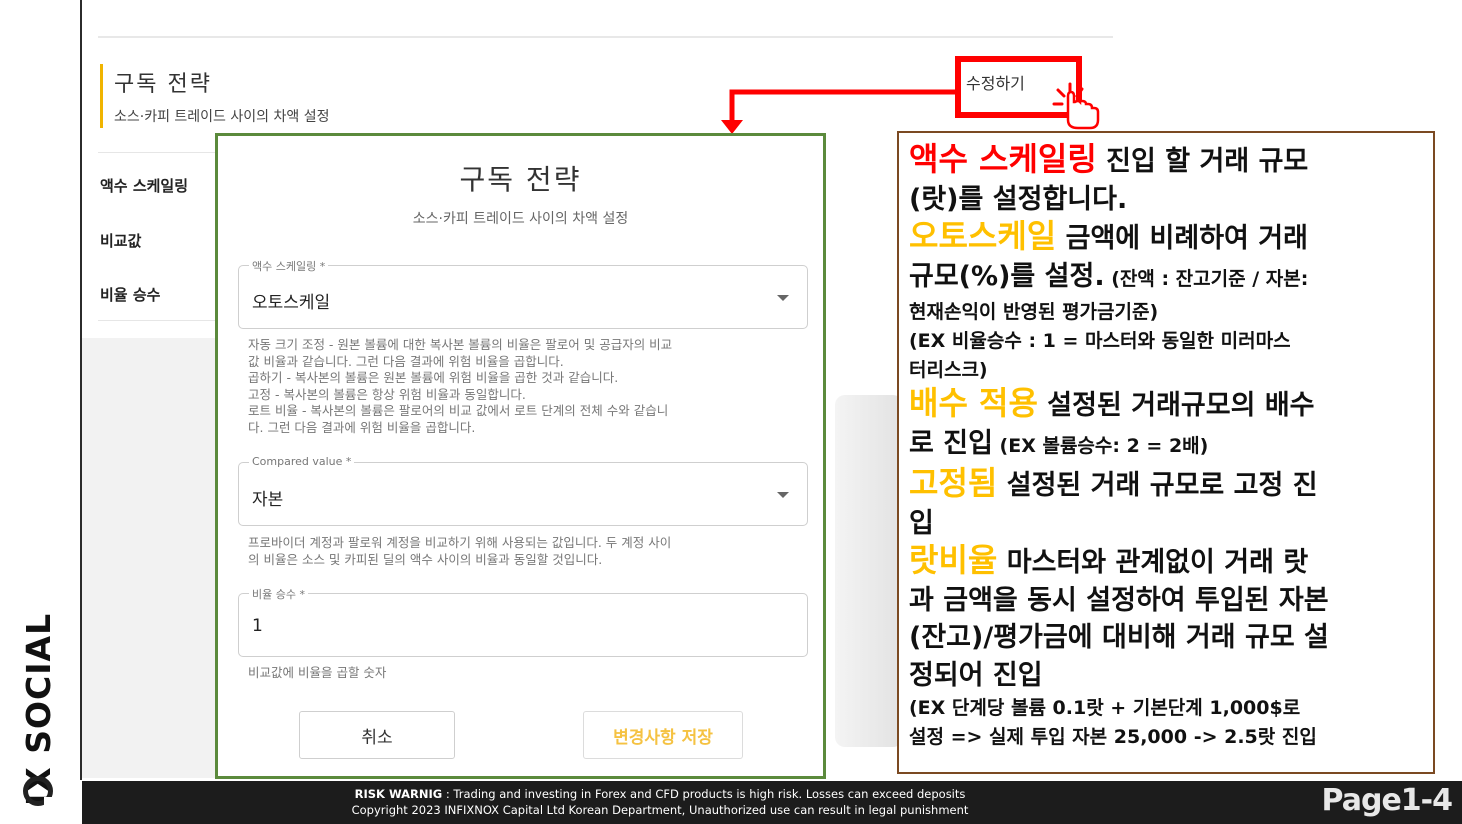 The height and width of the screenshot is (824, 1462). I want to click on field-value: 오토스케일, so click(291, 303).